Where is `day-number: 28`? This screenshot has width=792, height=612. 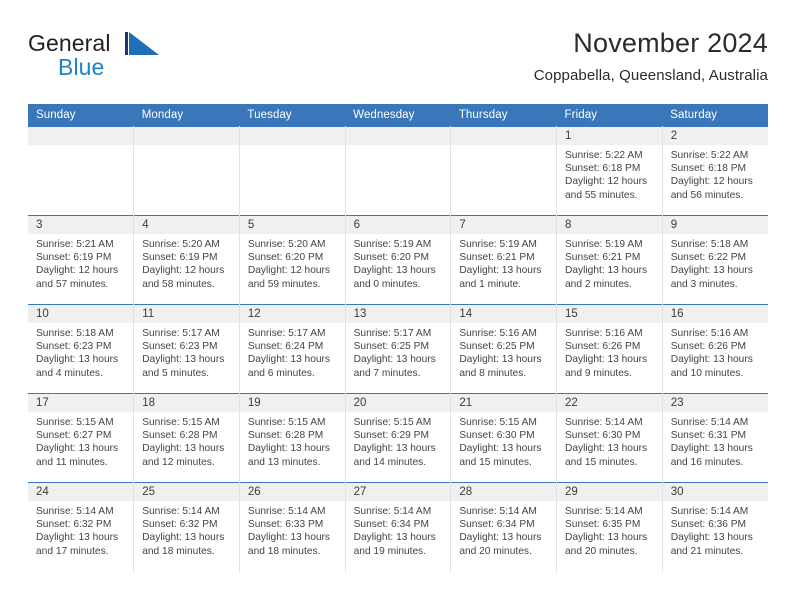 day-number: 28 is located at coordinates (504, 492).